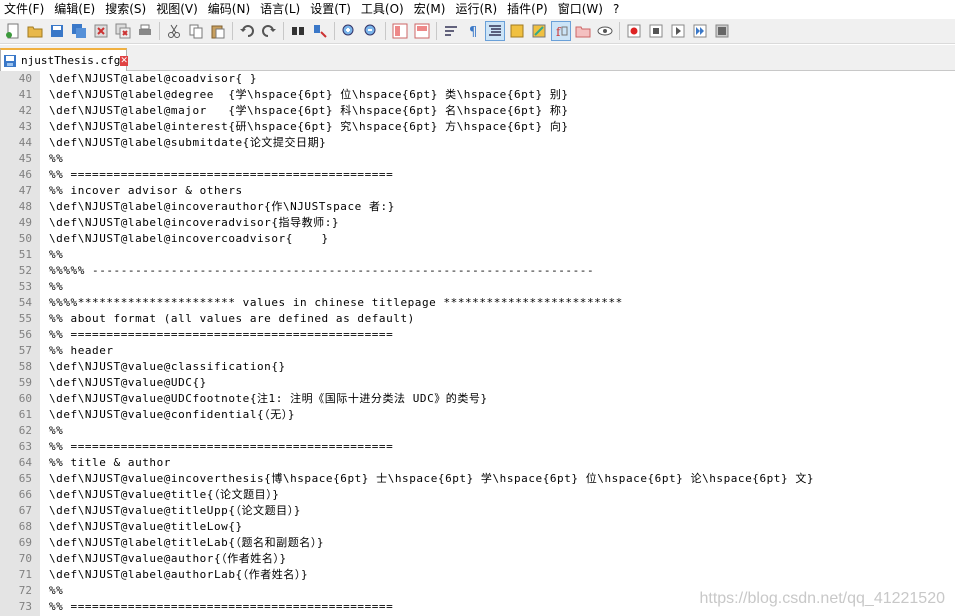 This screenshot has width=955, height=616. Describe the element at coordinates (175, 511) in the screenshot. I see `line-text: \def\NJUST@value@titleUpp{（论文题目）}` at that location.